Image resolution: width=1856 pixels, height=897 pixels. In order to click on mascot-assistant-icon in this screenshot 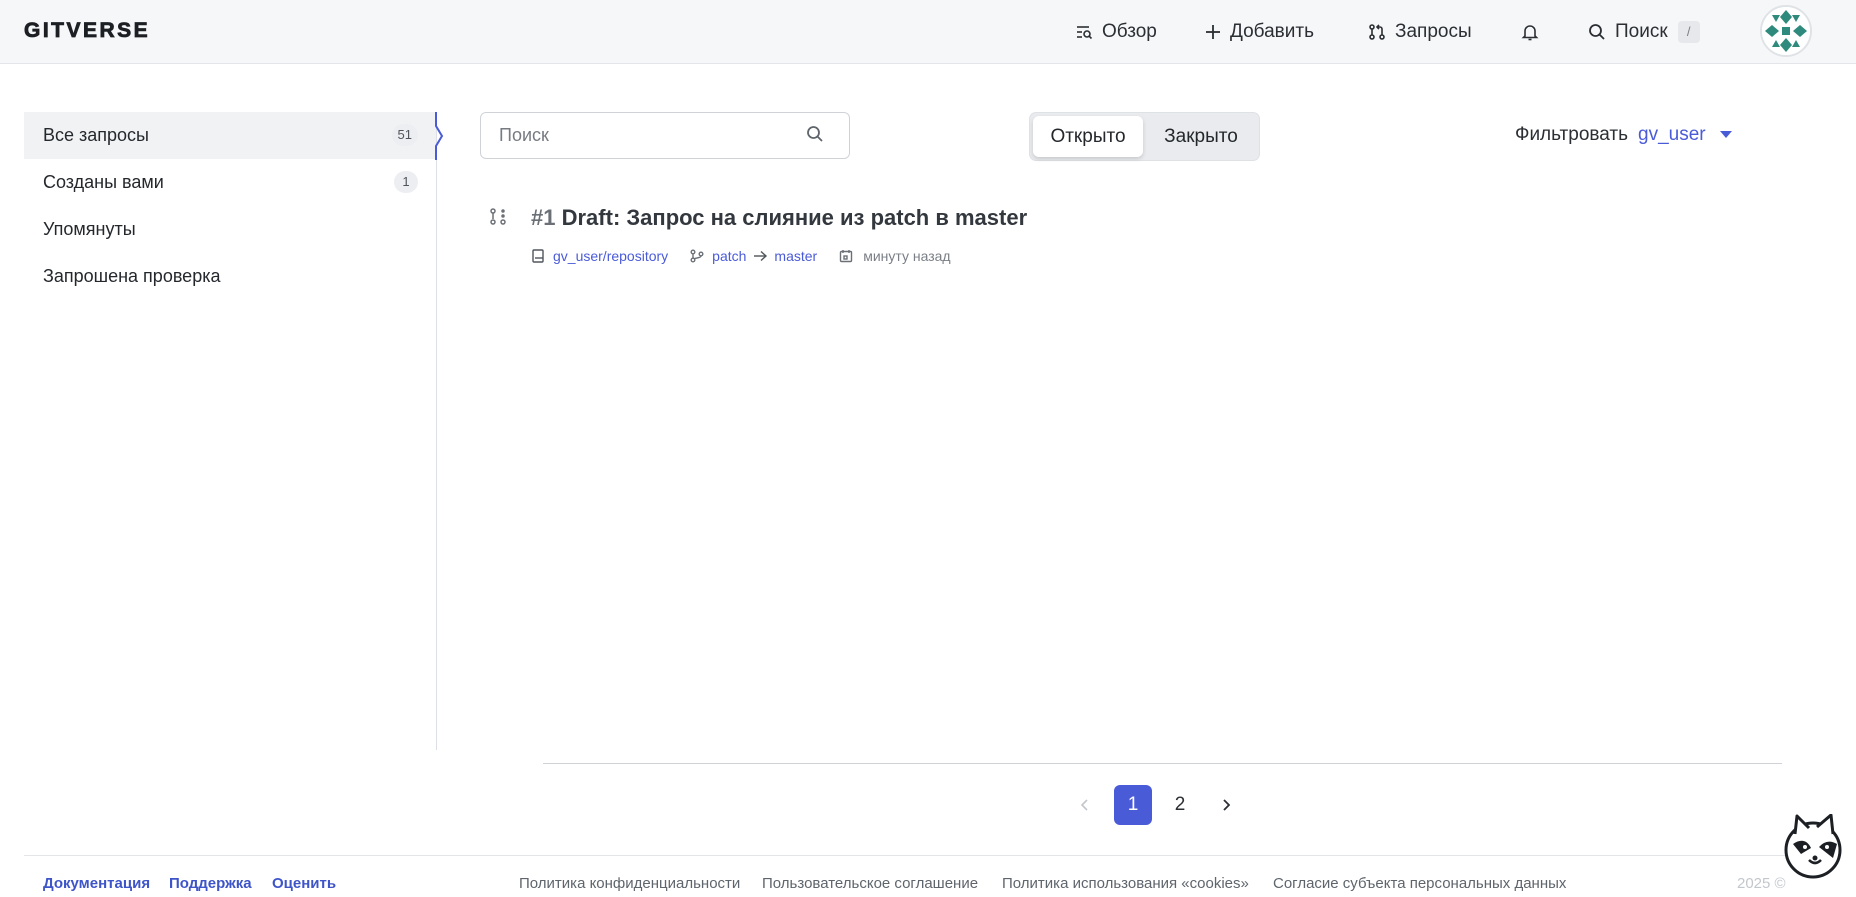, I will do `click(1813, 847)`.